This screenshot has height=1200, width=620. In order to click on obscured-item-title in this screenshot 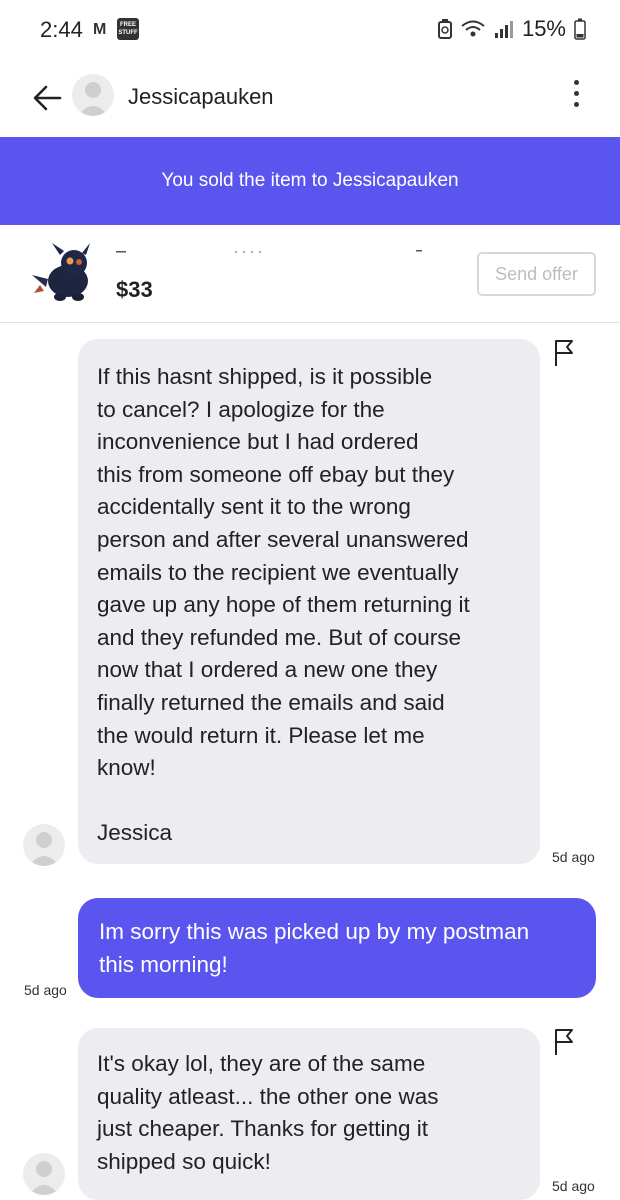, I will do `click(269, 251)`.